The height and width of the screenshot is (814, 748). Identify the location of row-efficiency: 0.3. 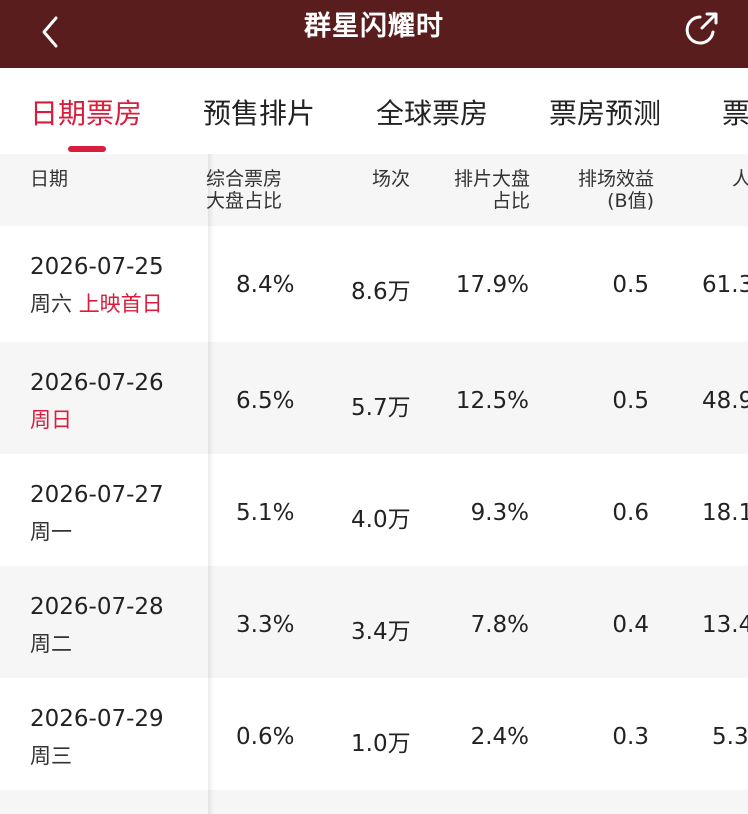
(630, 737).